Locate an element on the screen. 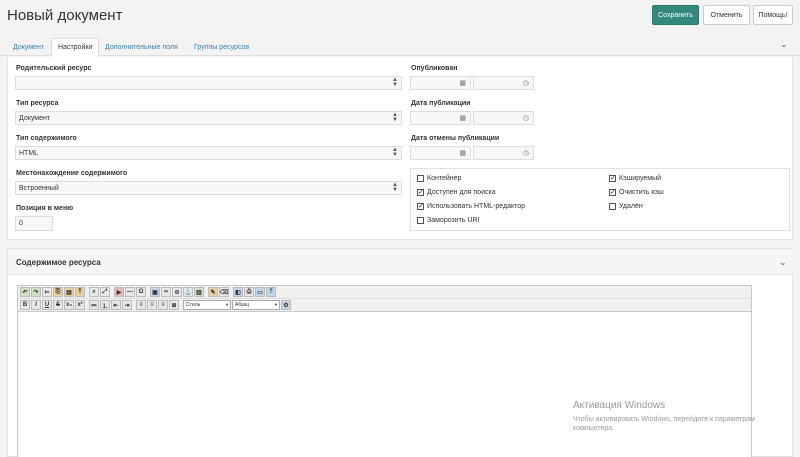  format-select-value: Абзац is located at coordinates (242, 305).